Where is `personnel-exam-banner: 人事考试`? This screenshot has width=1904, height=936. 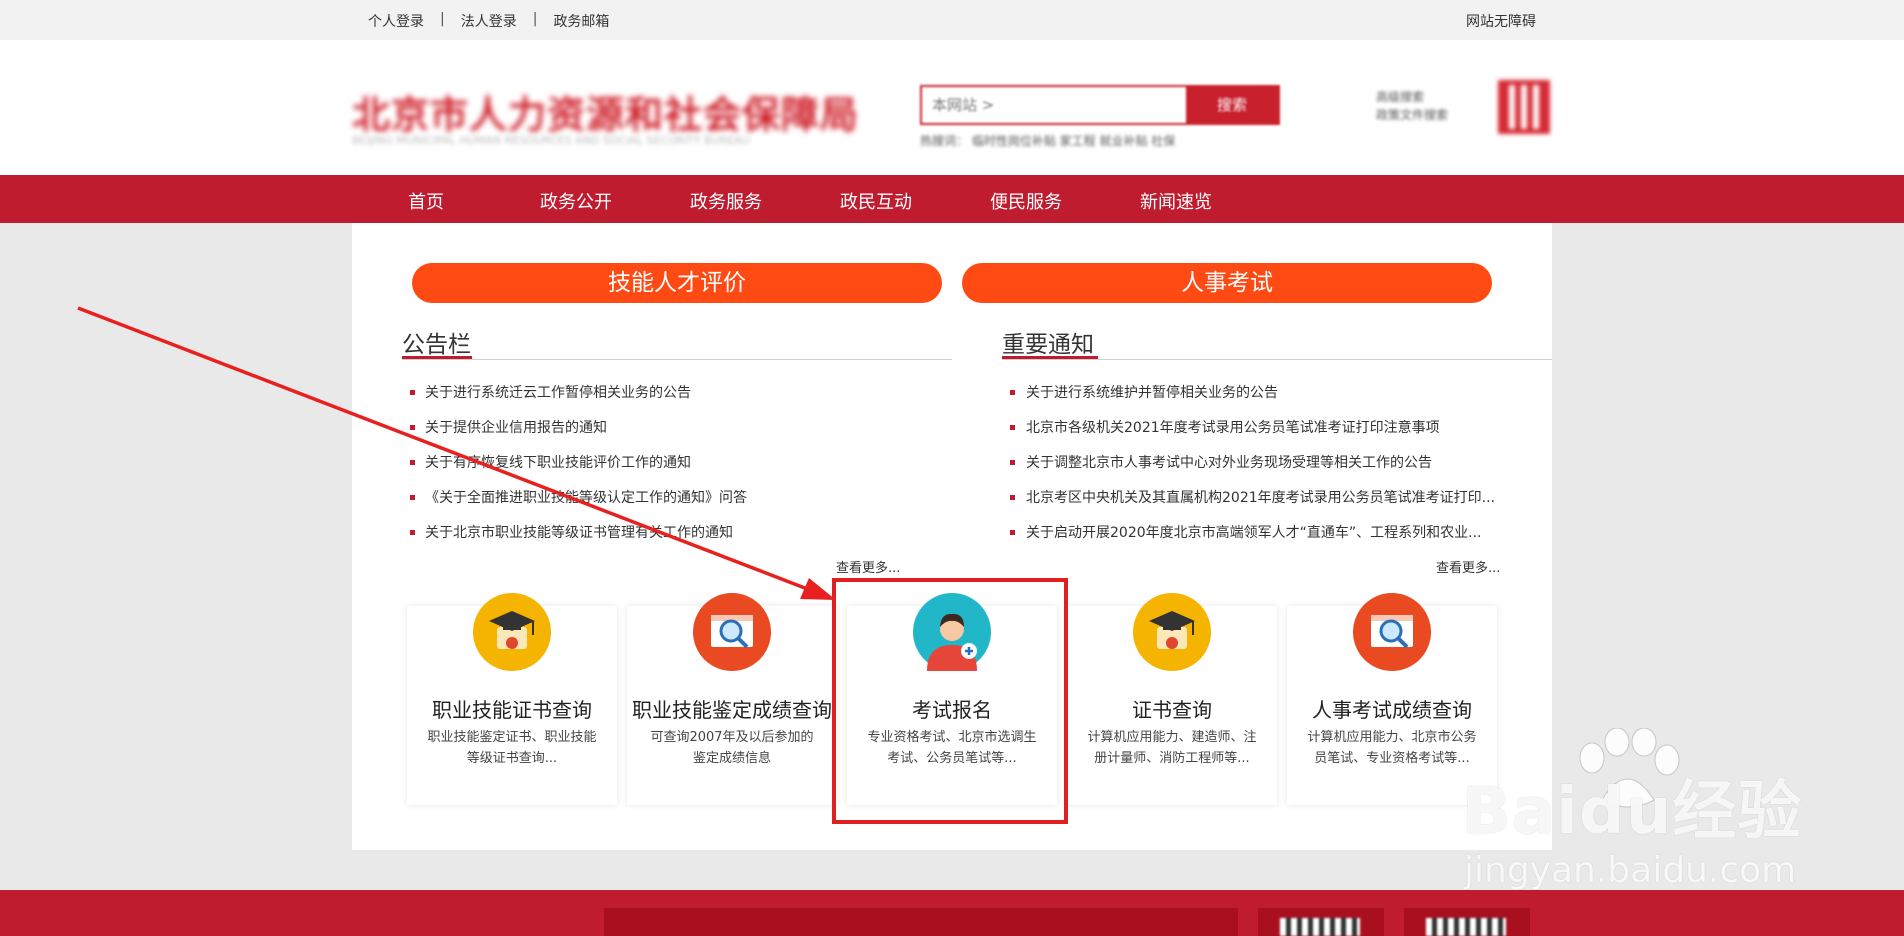
personnel-exam-banner: 人事考试 is located at coordinates (1227, 283).